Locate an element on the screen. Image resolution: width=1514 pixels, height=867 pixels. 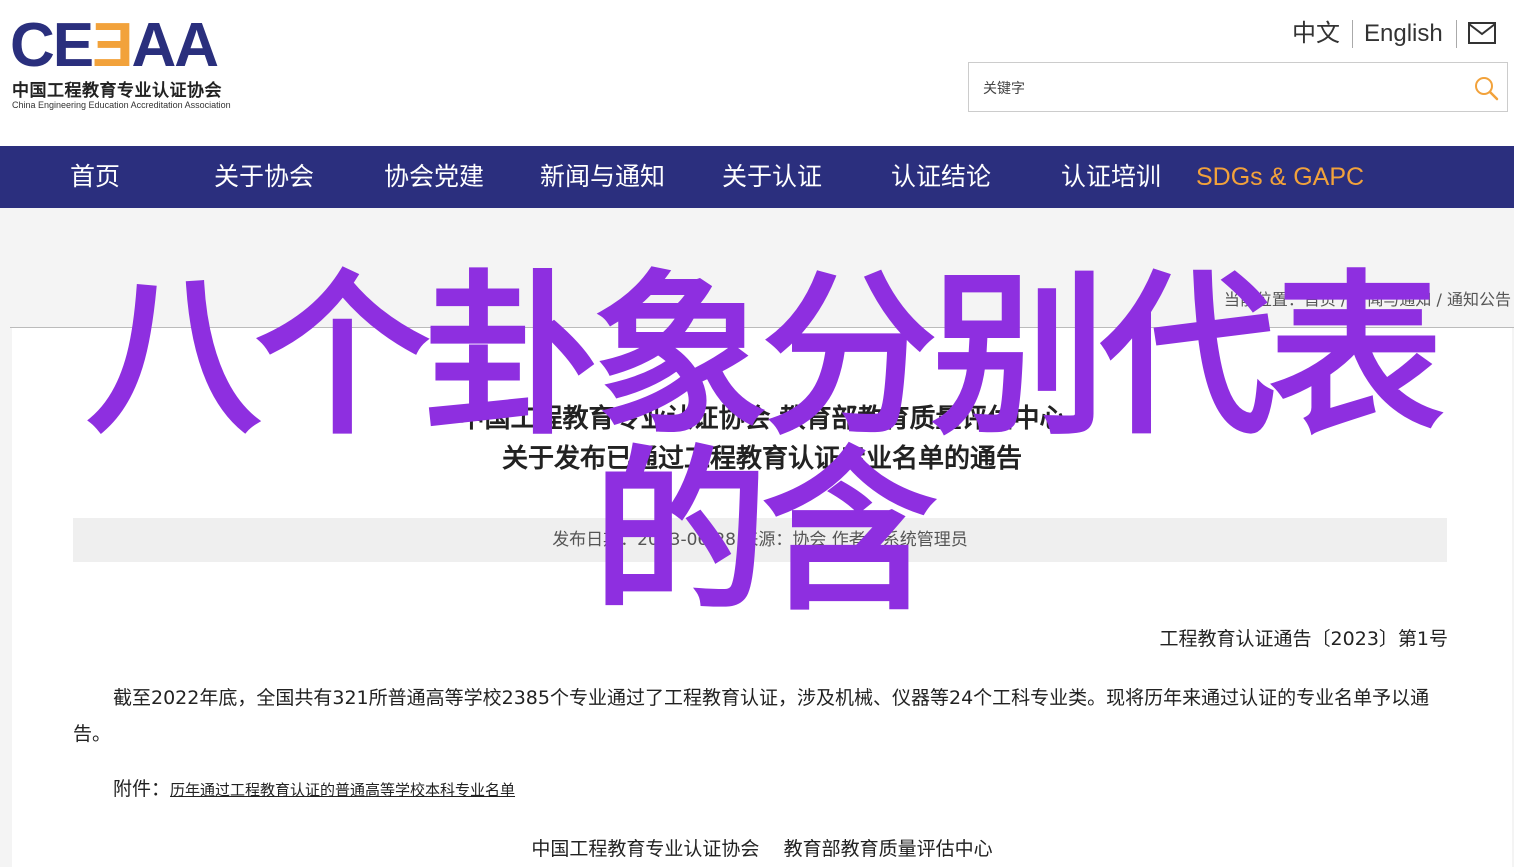
notice-number: 工程教育认证通告〔2023〕第1号 is located at coordinates (1303, 639).